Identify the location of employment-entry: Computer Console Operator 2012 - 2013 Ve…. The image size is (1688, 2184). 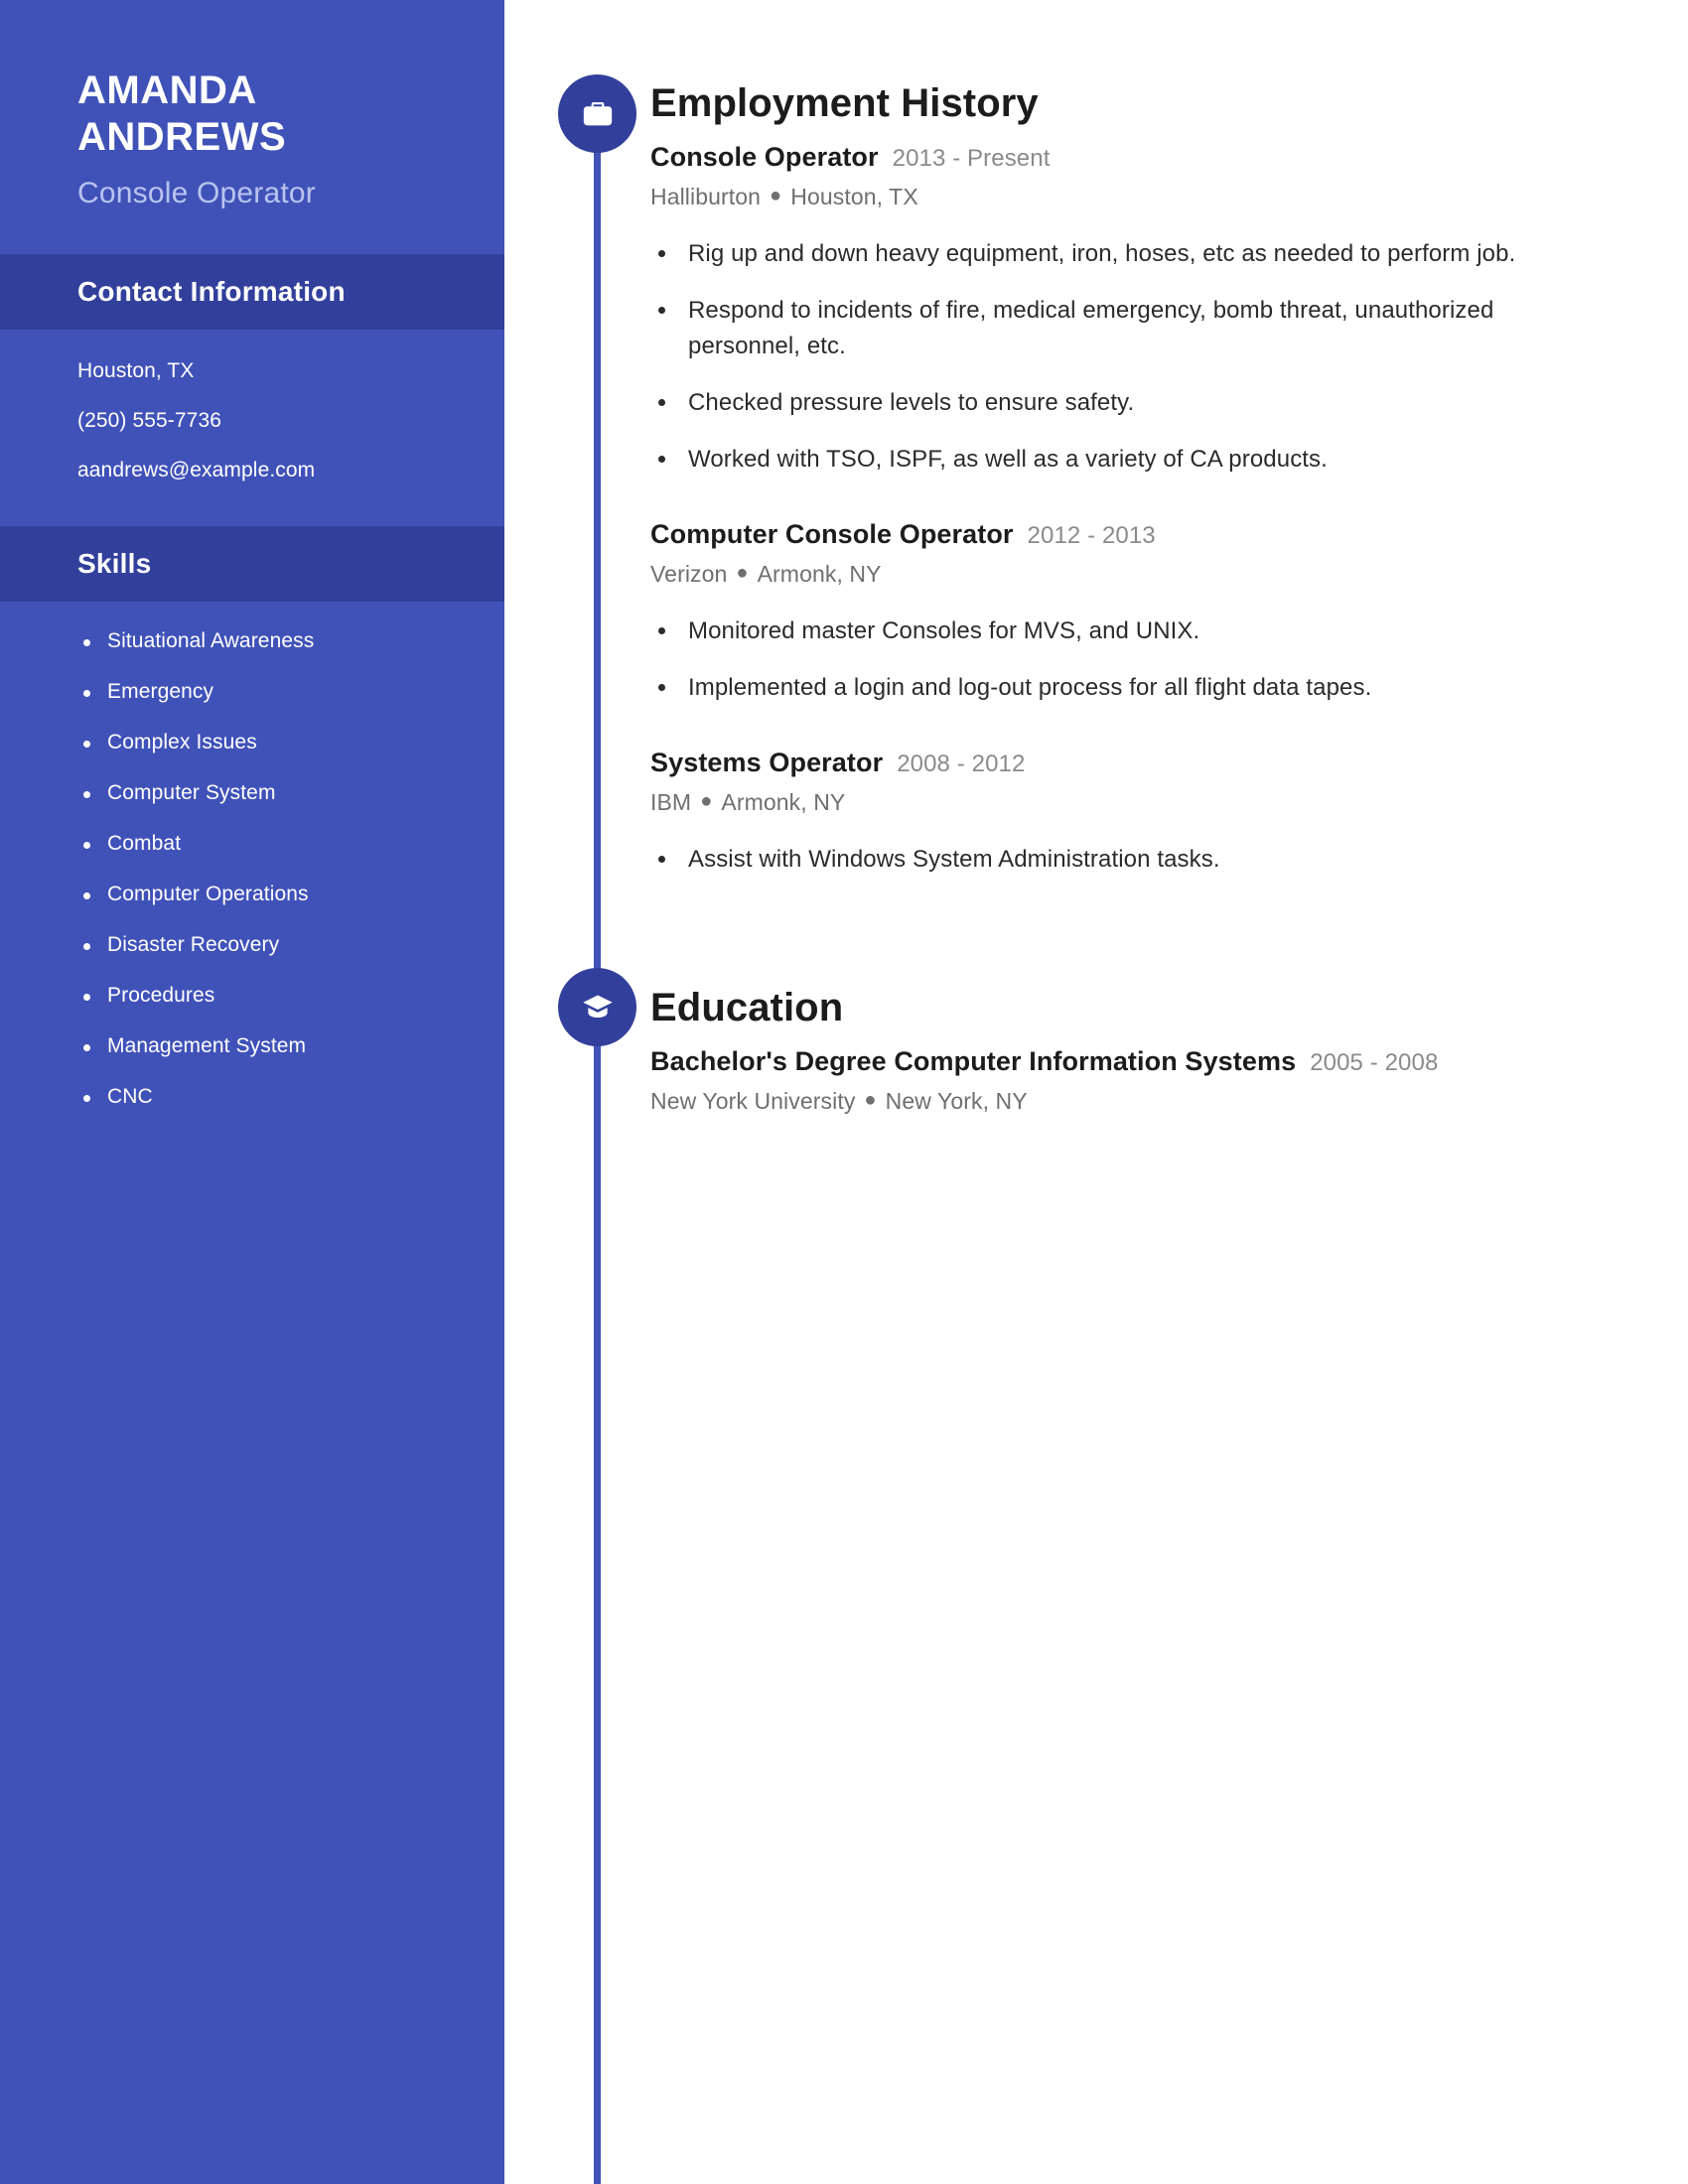
(1136, 612).